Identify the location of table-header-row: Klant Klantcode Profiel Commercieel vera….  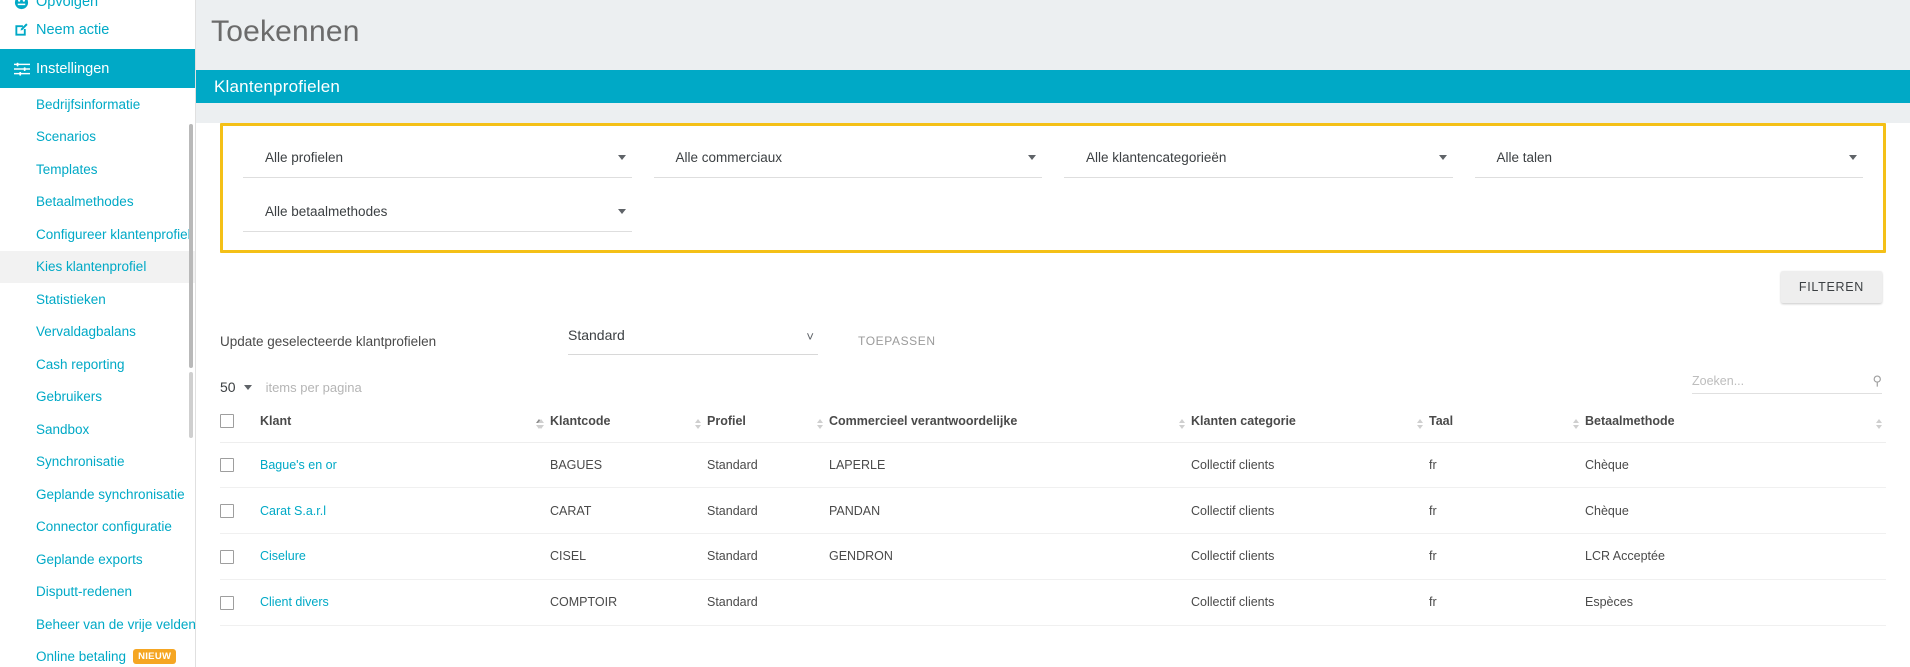
(1053, 428).